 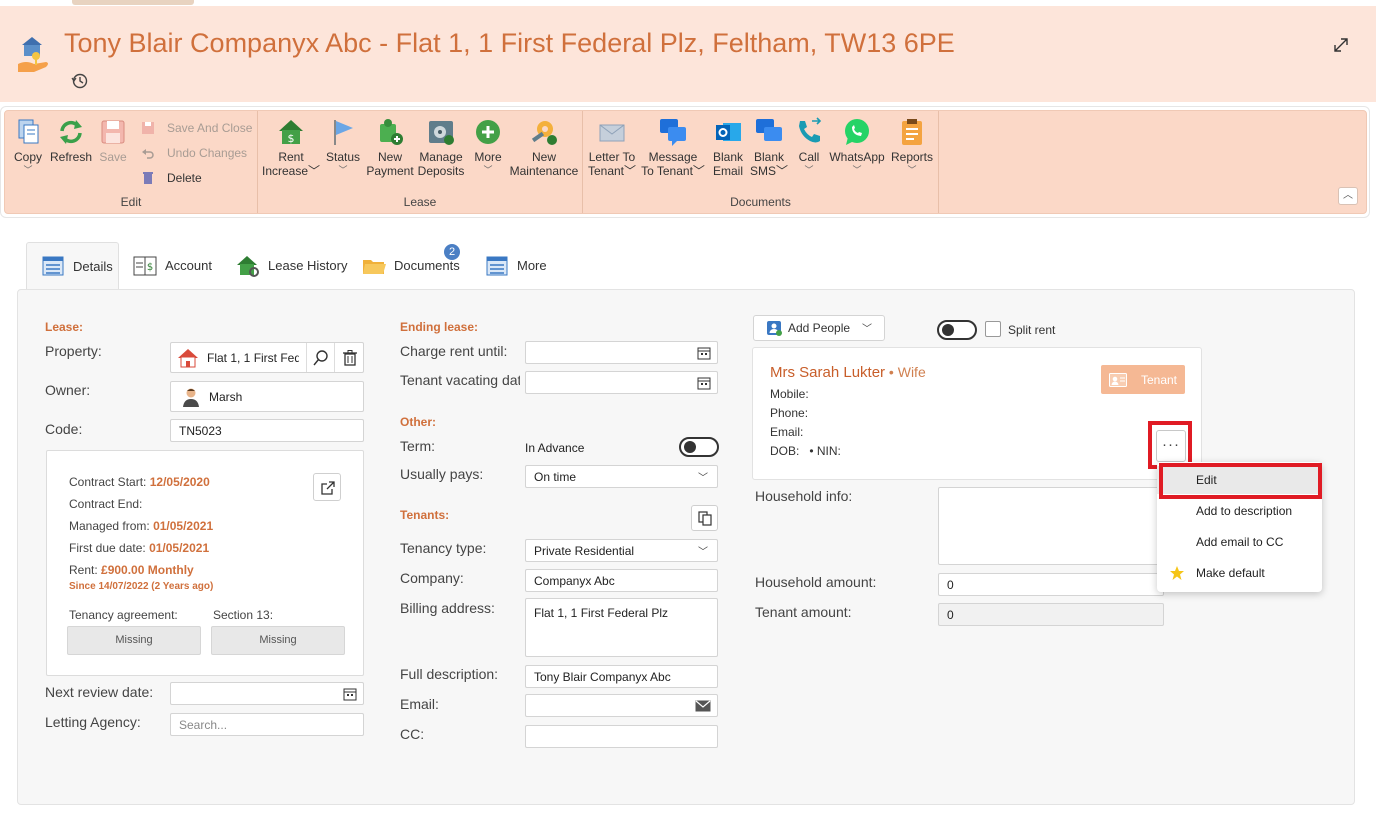 What do you see at coordinates (667, 171) in the screenshot?
I see `message-label-2: To Tenant` at bounding box center [667, 171].